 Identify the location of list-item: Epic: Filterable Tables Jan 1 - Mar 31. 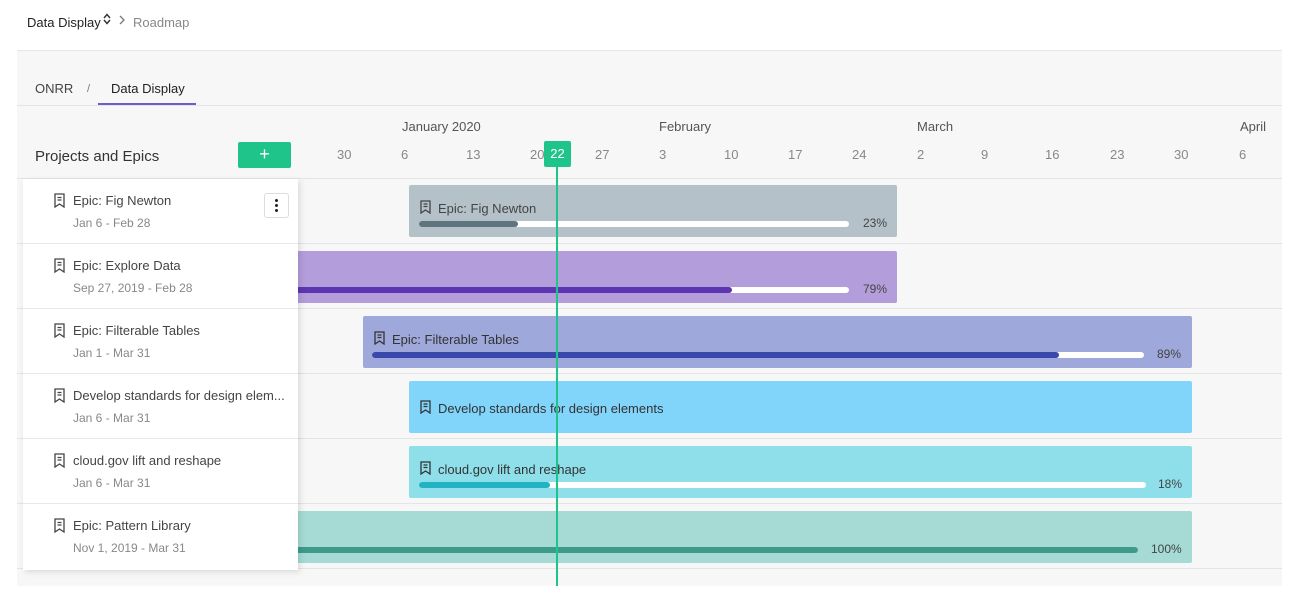
(160, 341).